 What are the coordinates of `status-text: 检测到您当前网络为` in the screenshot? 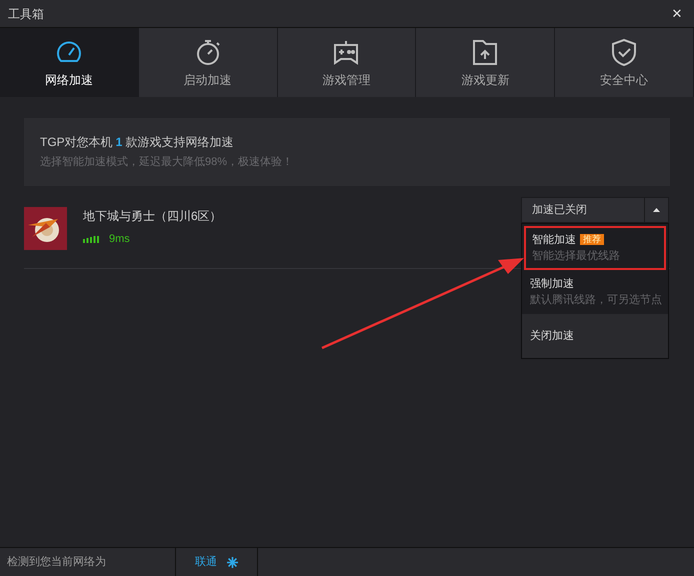 It's located at (88, 562).